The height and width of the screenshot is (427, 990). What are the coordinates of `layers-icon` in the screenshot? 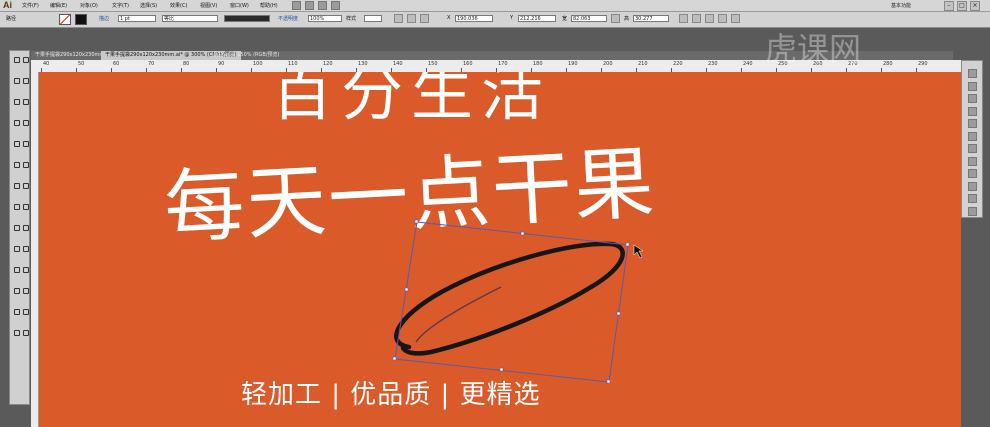 It's located at (972, 198).